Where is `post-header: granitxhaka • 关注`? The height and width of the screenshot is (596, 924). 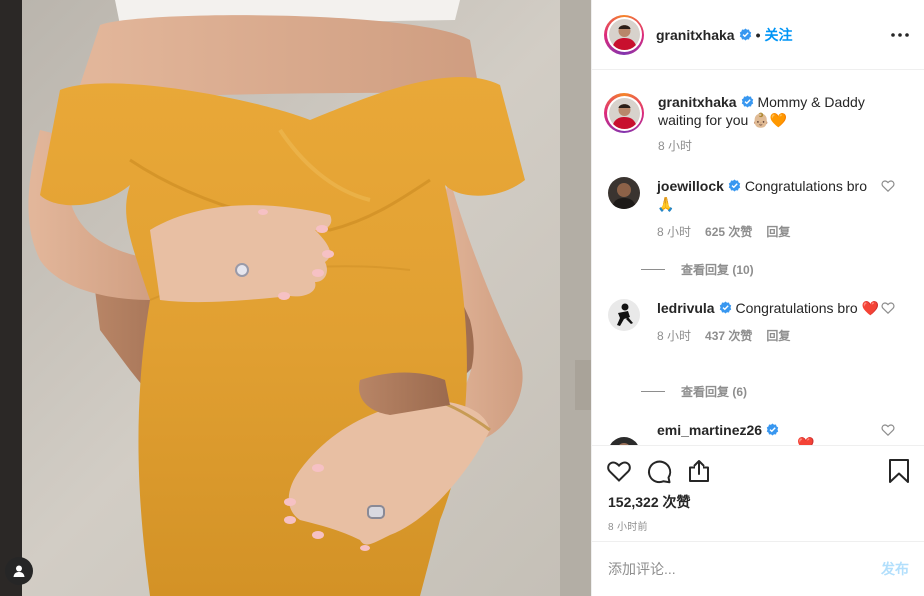 post-header: granitxhaka • 关注 is located at coordinates (758, 35).